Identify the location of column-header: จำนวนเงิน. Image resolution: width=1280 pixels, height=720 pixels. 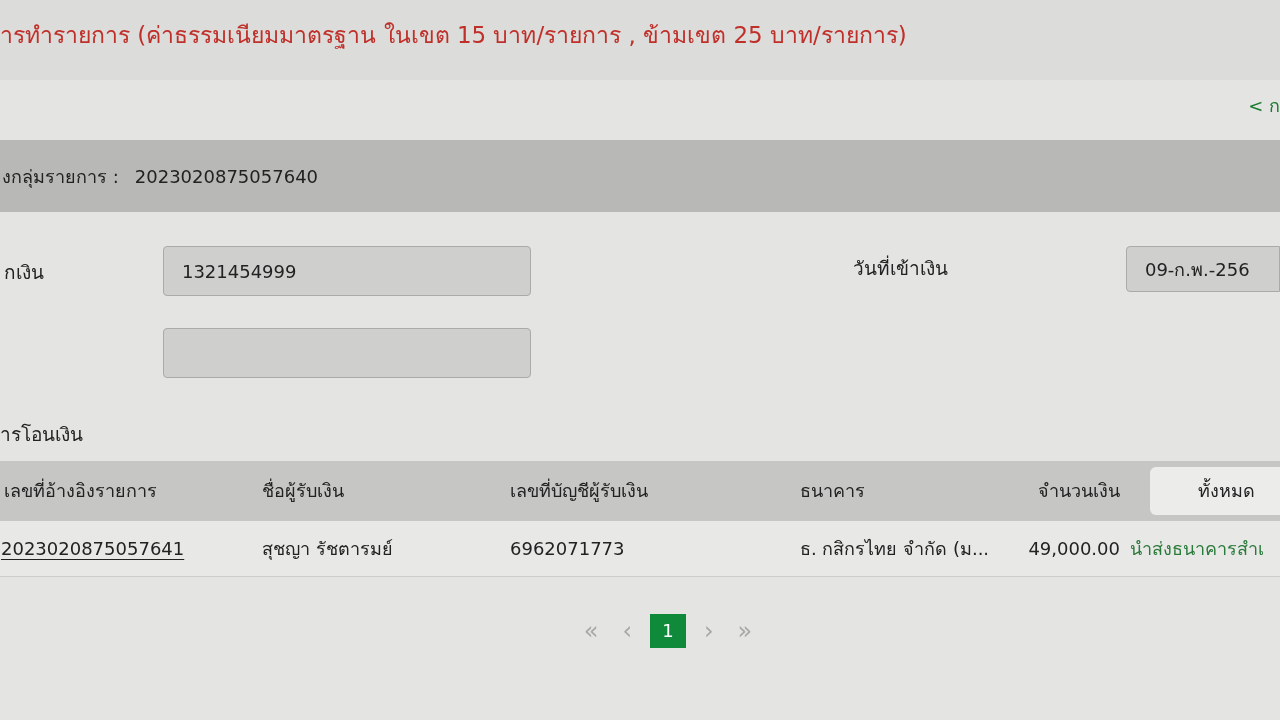
(1079, 491).